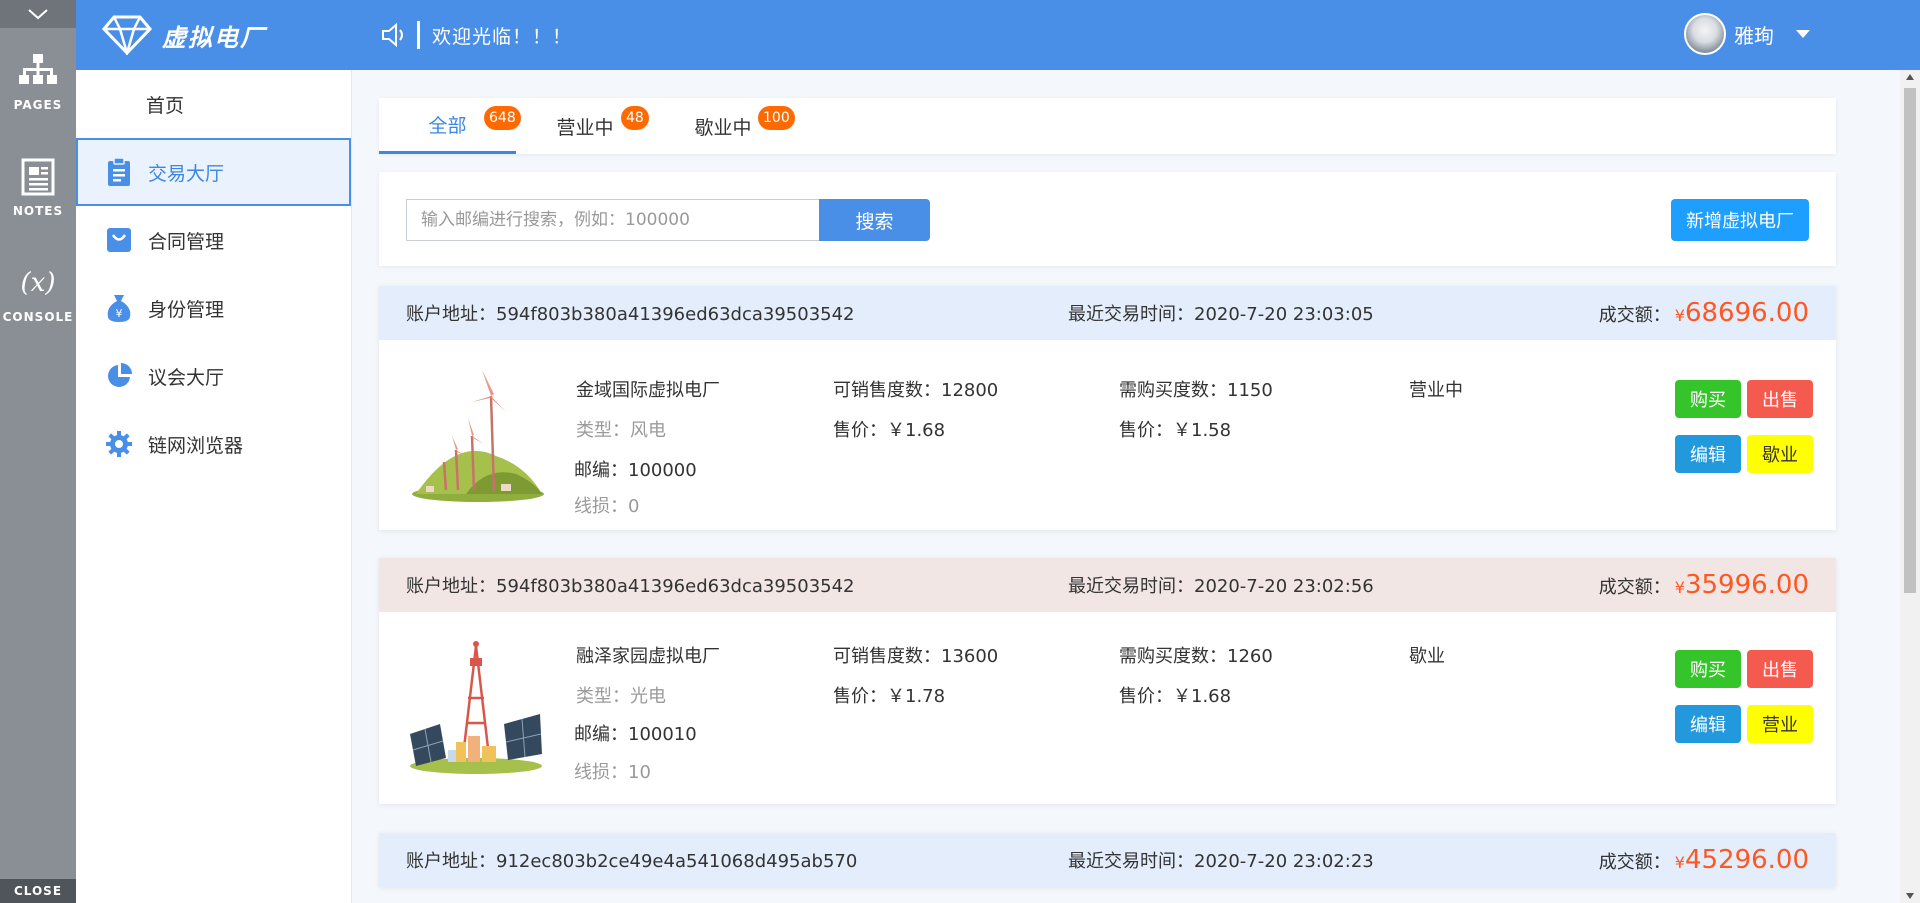 Image resolution: width=1920 pixels, height=903 pixels. I want to click on purchase-price: 售价：￥1.58, so click(1175, 430).